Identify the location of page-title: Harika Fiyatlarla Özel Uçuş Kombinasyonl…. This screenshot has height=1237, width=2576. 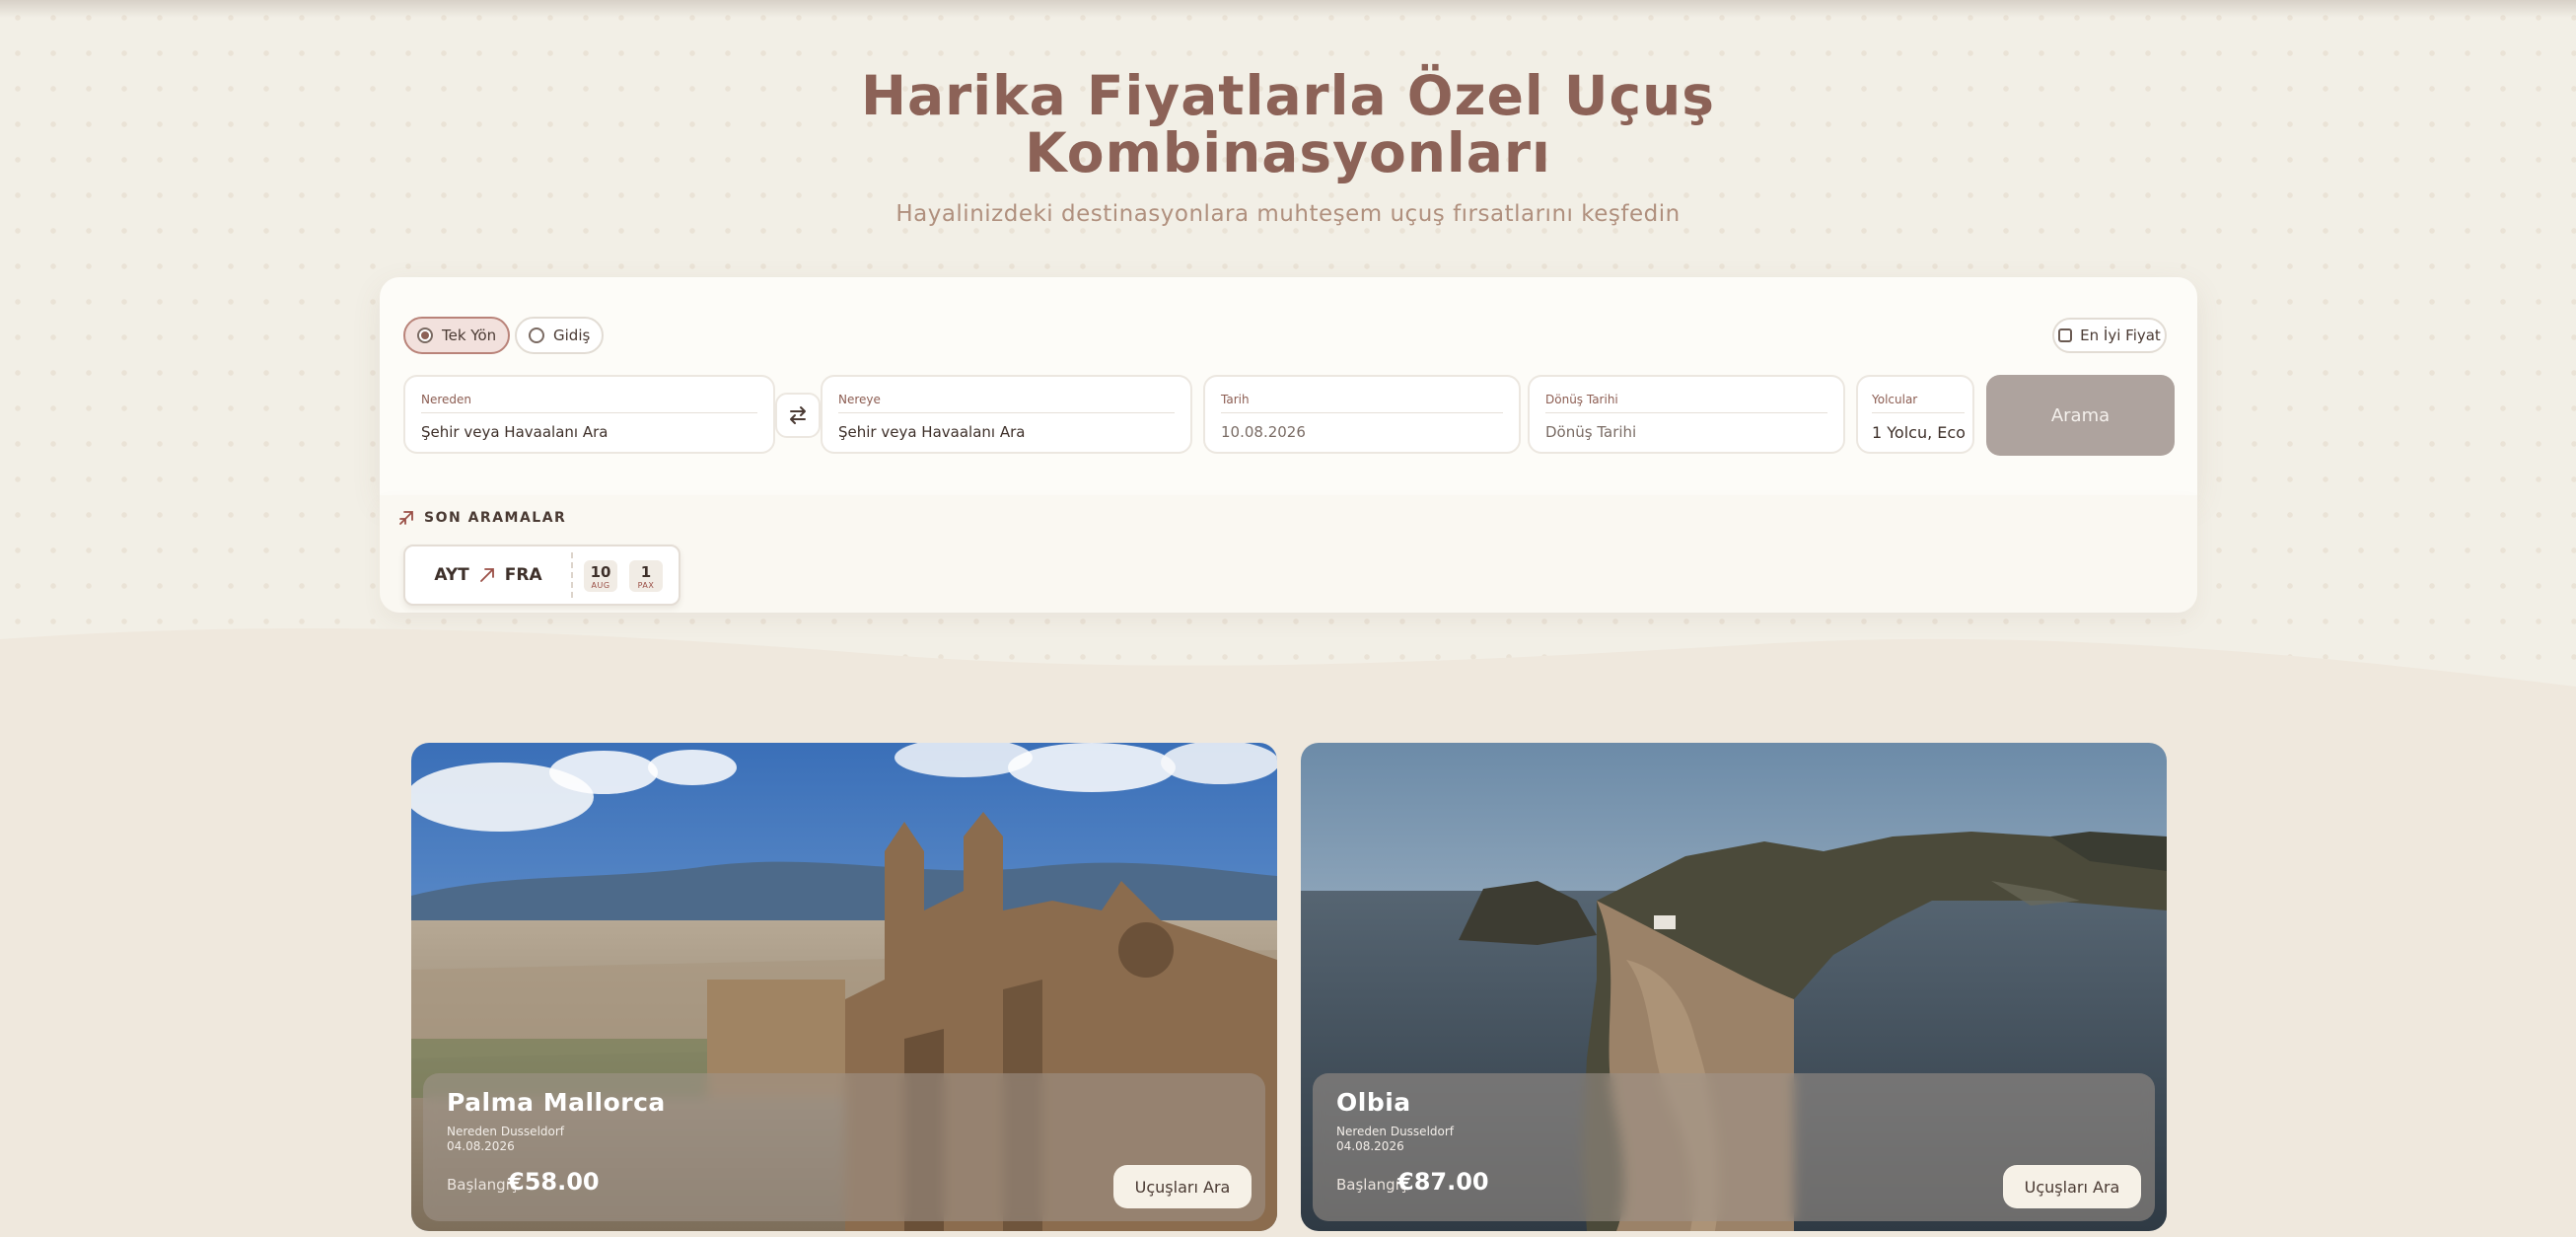
(1288, 124).